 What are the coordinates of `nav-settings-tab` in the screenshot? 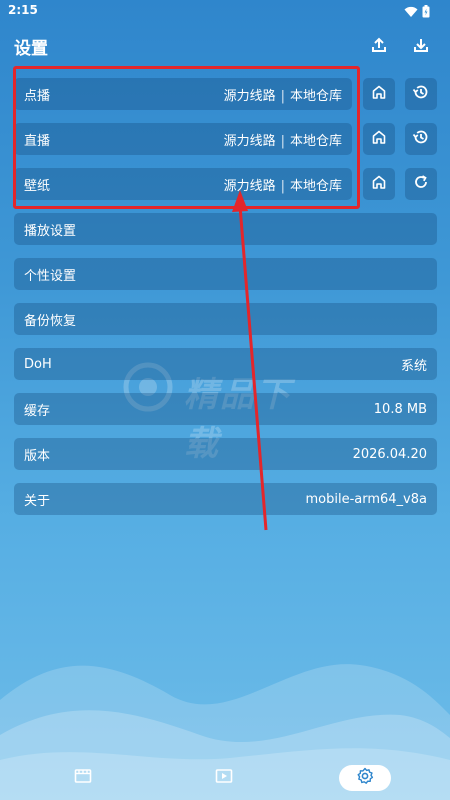 It's located at (365, 778).